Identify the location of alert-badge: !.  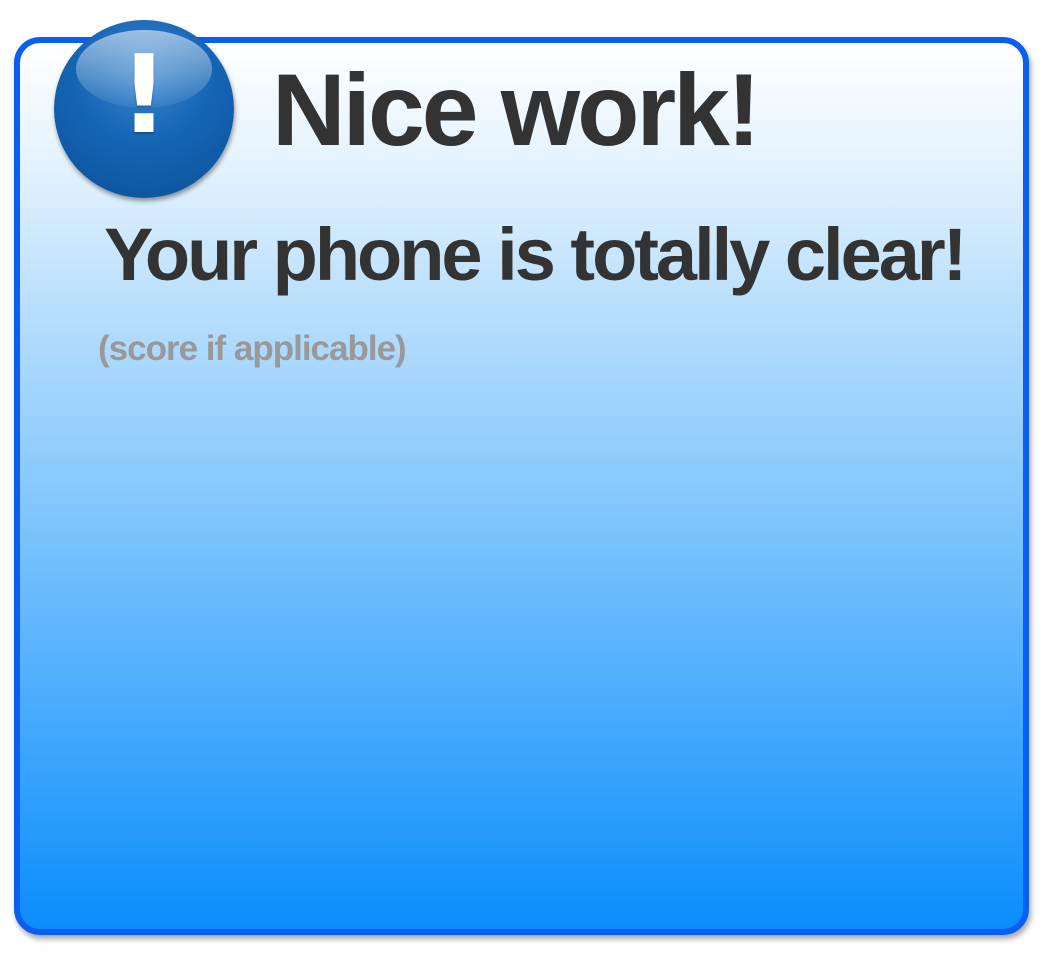
(144, 109).